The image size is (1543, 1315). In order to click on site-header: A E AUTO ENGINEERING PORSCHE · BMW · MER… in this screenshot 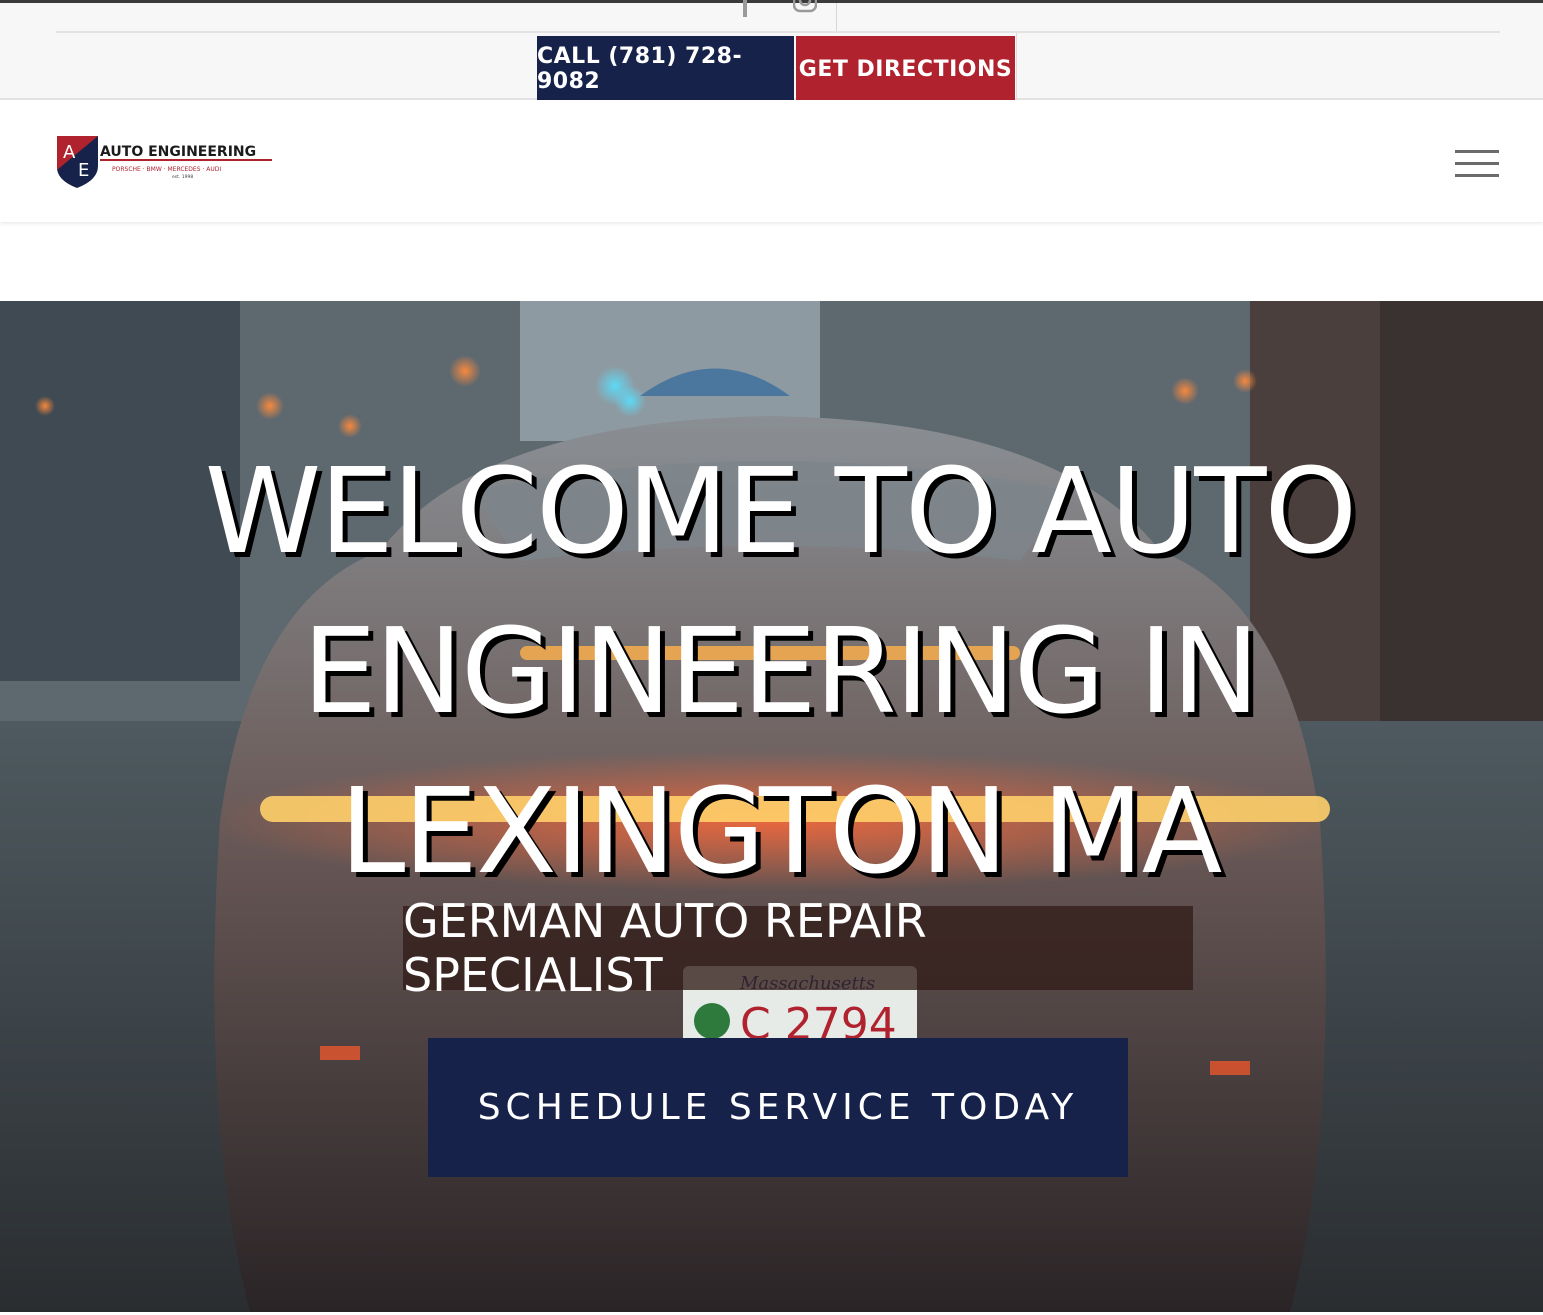, I will do `click(771, 161)`.